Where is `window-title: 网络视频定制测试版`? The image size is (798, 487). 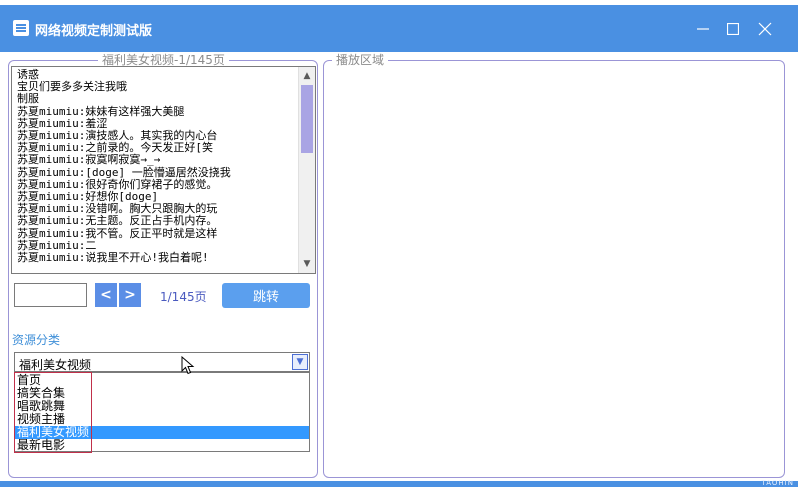
window-title: 网络视频定制测试版 is located at coordinates (94, 31).